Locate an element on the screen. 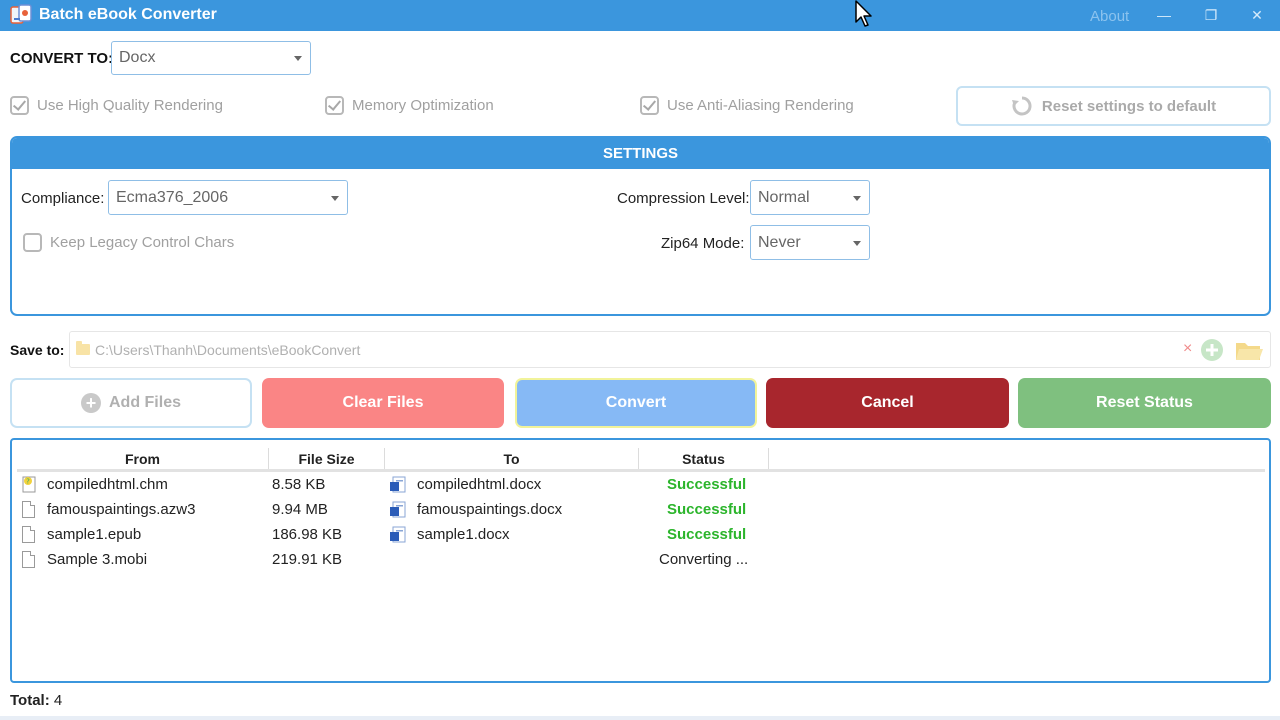 The width and height of the screenshot is (1280, 720). compression-value: Normal is located at coordinates (784, 197).